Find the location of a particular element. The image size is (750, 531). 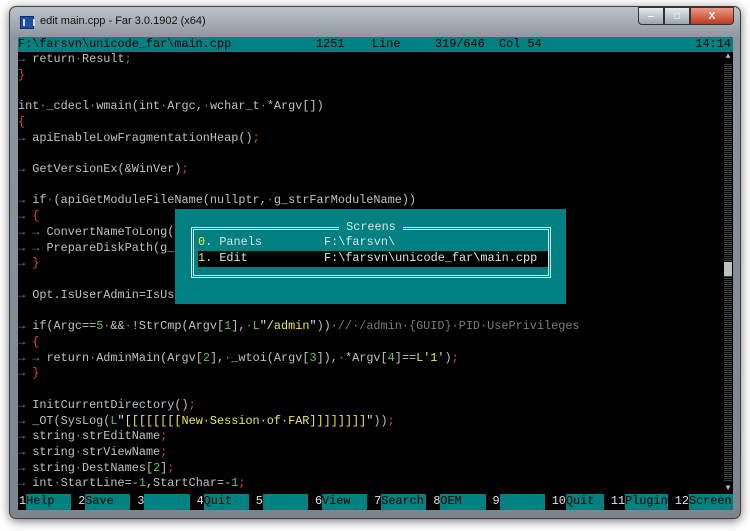

code-token: L is located at coordinates (114, 420).